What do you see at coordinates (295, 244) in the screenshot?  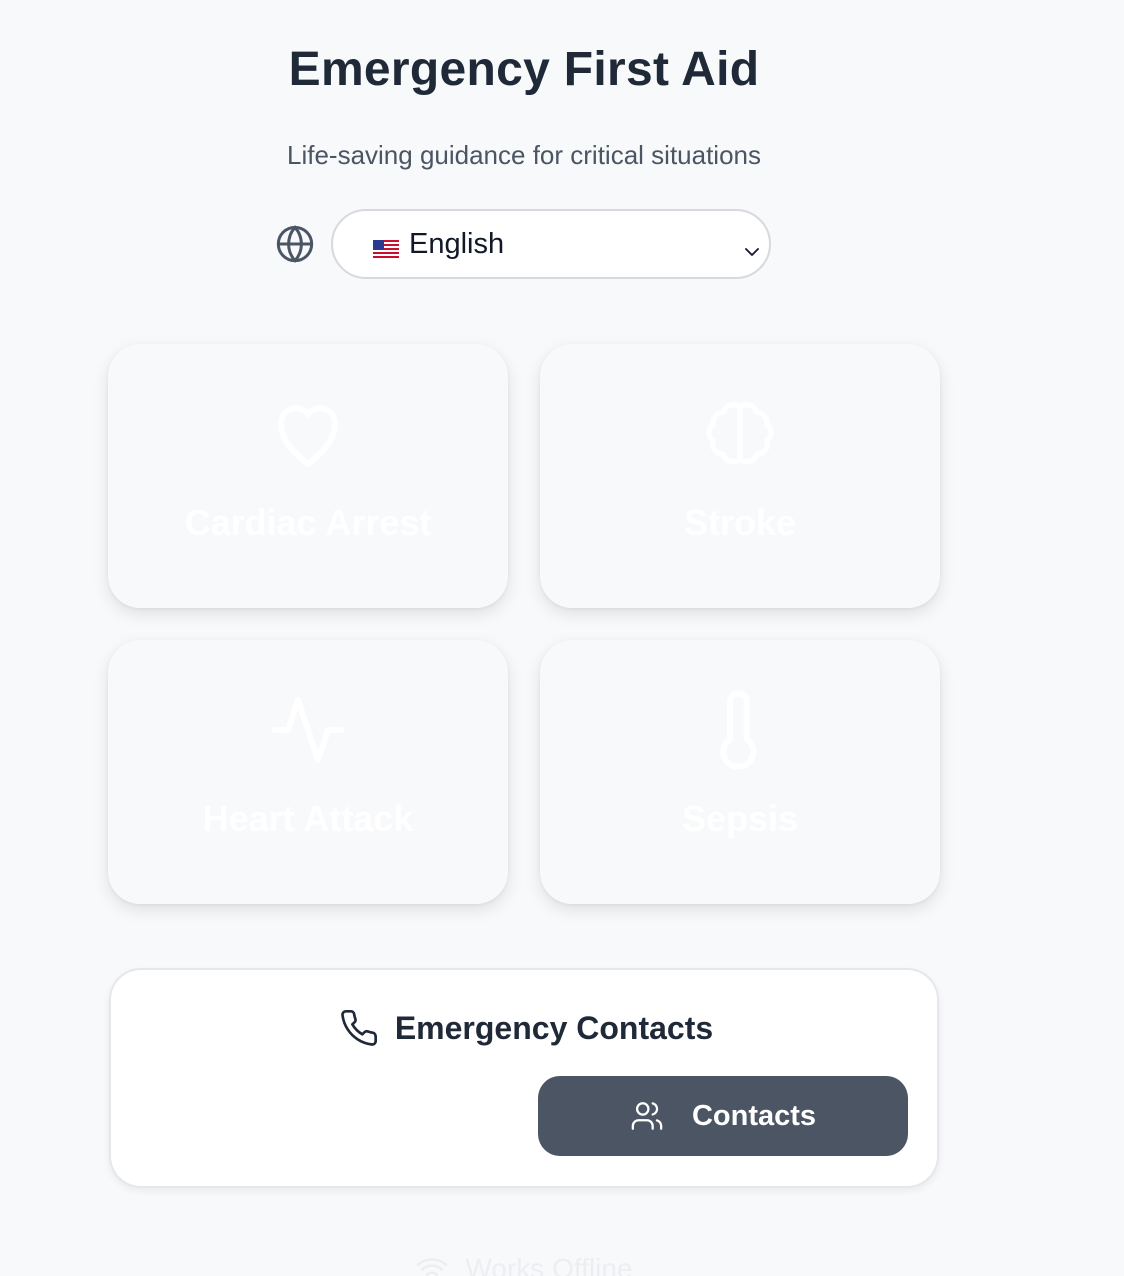 I see `globe-icon` at bounding box center [295, 244].